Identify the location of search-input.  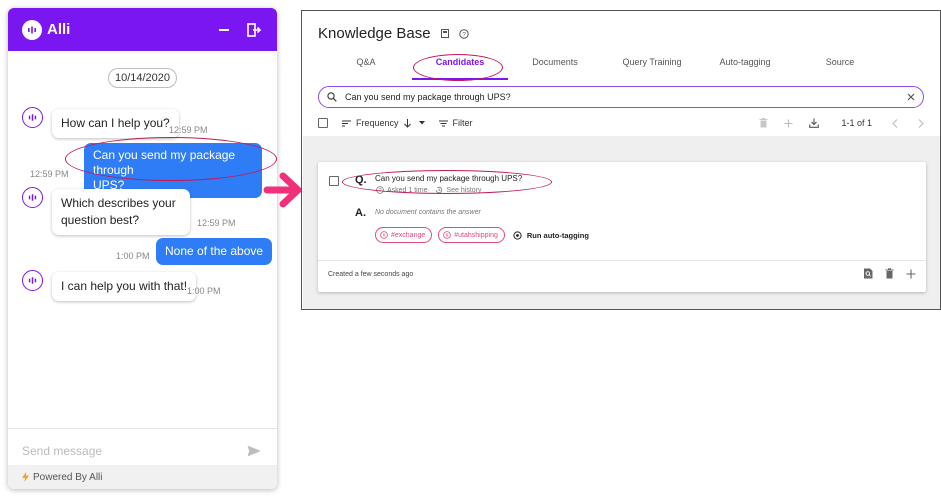
(626, 97).